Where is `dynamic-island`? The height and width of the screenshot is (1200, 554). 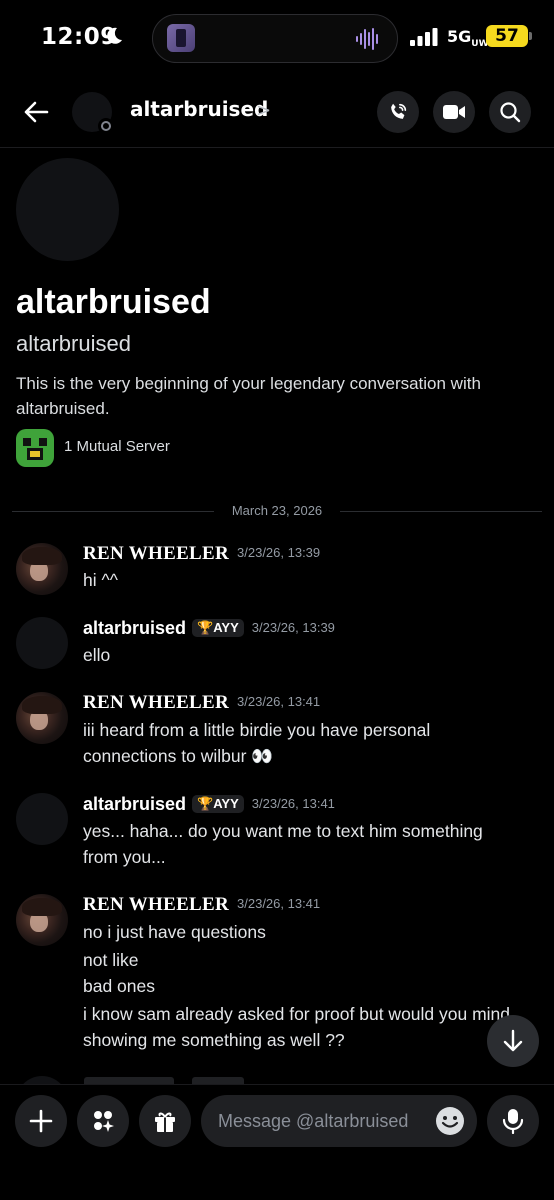
dynamic-island is located at coordinates (275, 38).